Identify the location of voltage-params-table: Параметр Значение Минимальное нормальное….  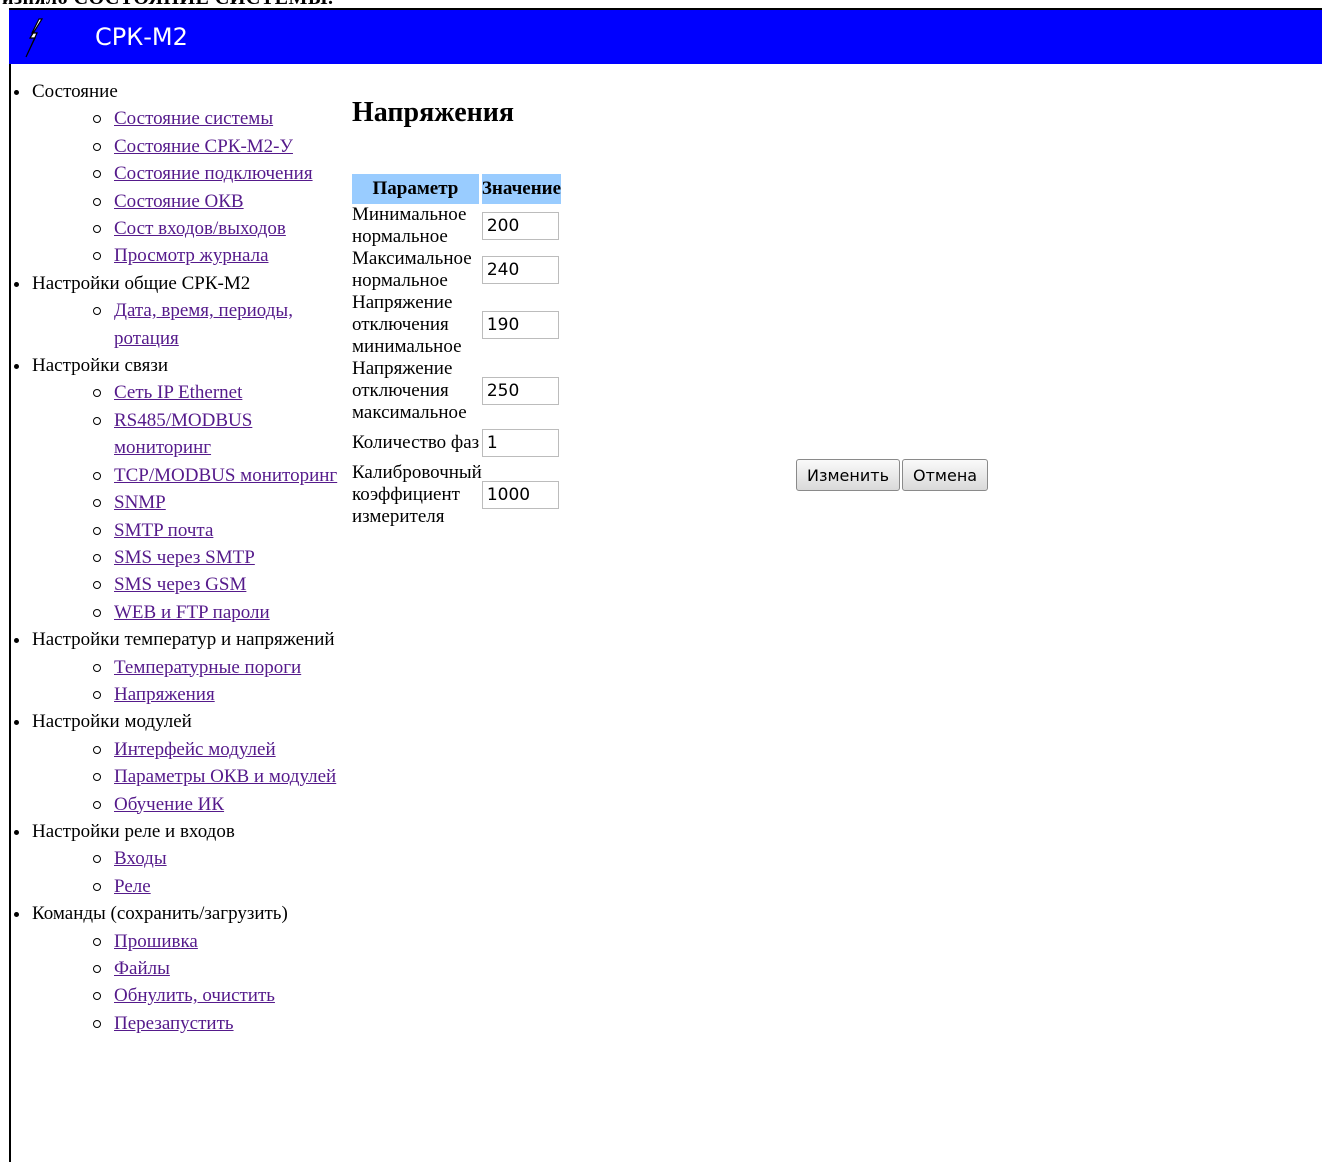
(457, 351).